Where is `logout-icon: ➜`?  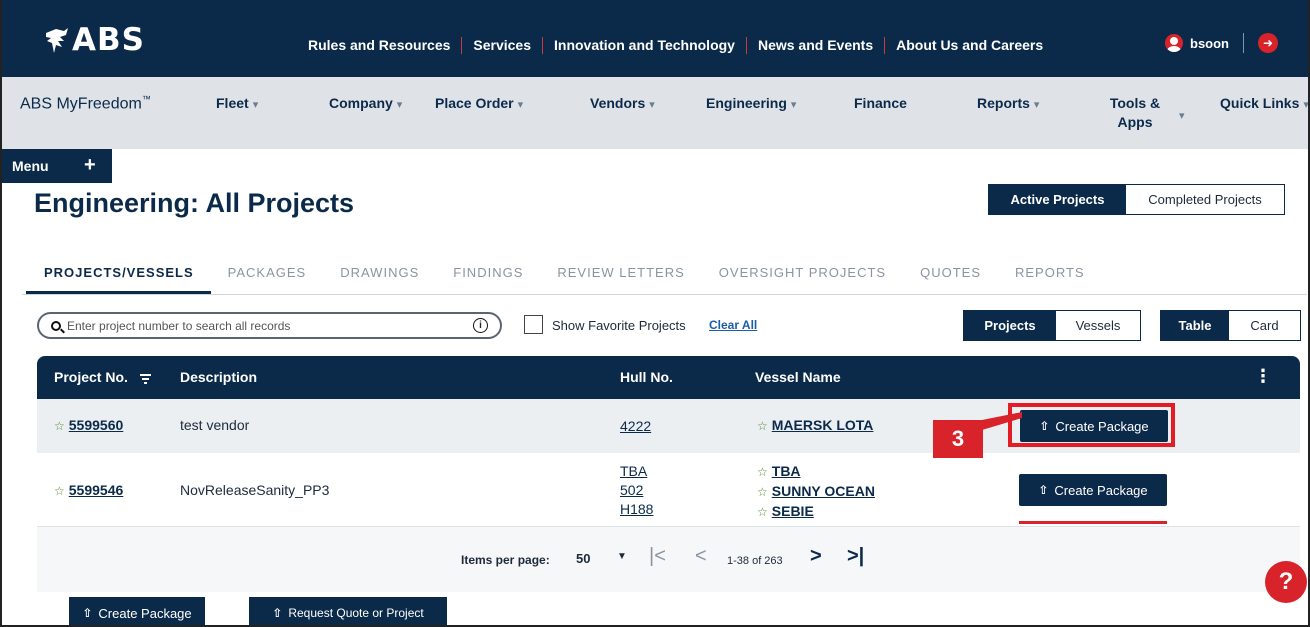 logout-icon: ➜ is located at coordinates (1268, 43).